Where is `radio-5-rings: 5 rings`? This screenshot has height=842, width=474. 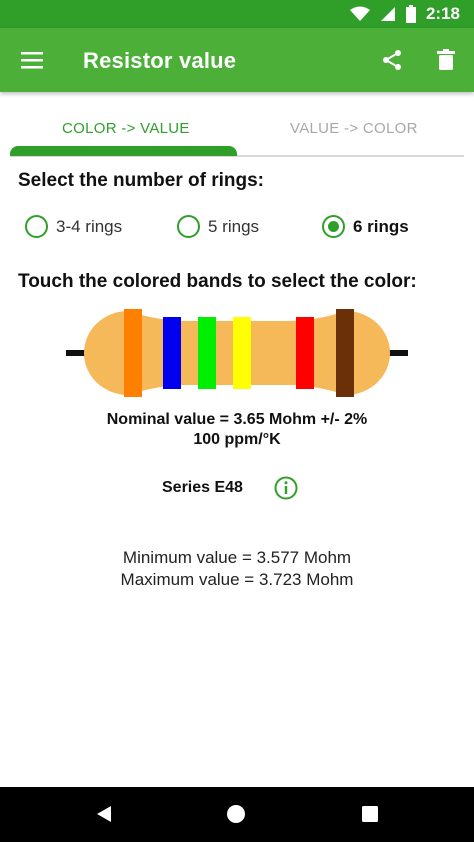 radio-5-rings: 5 rings is located at coordinates (218, 226).